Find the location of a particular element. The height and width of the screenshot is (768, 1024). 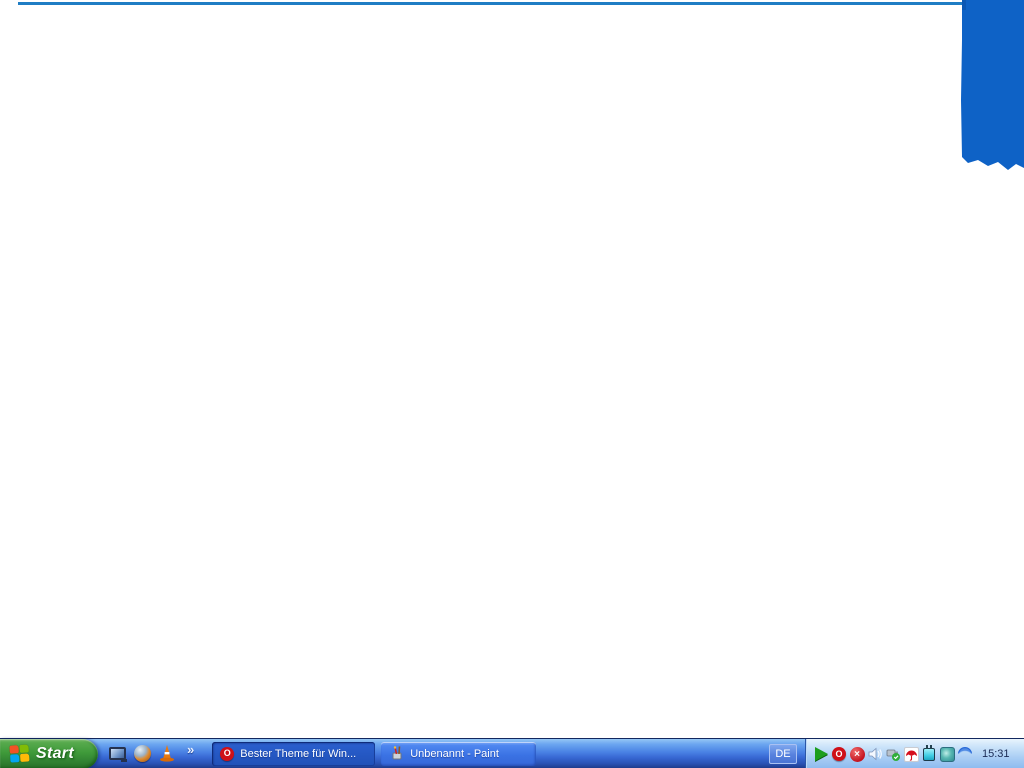

paint-icon is located at coordinates (396, 753).